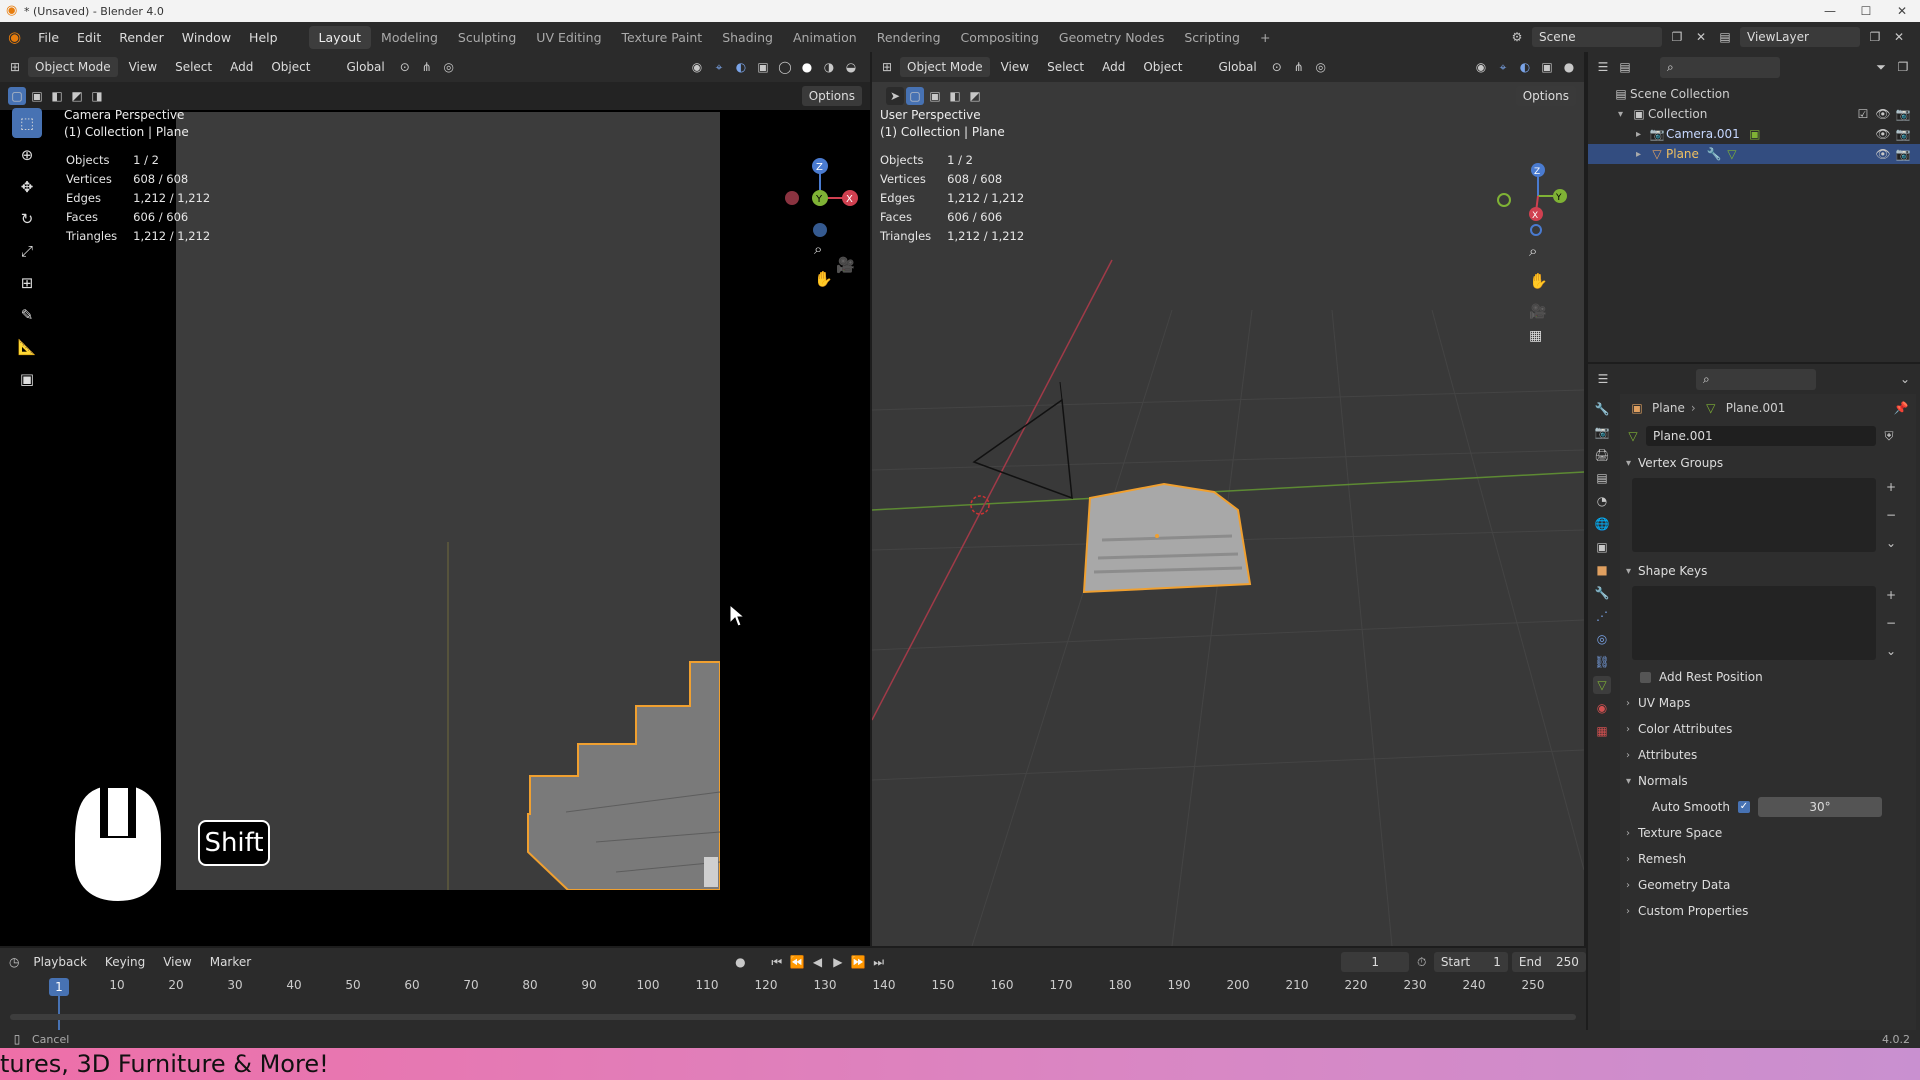  Describe the element at coordinates (1602, 639) in the screenshot. I see `physics-tab-icon: ◎` at that location.